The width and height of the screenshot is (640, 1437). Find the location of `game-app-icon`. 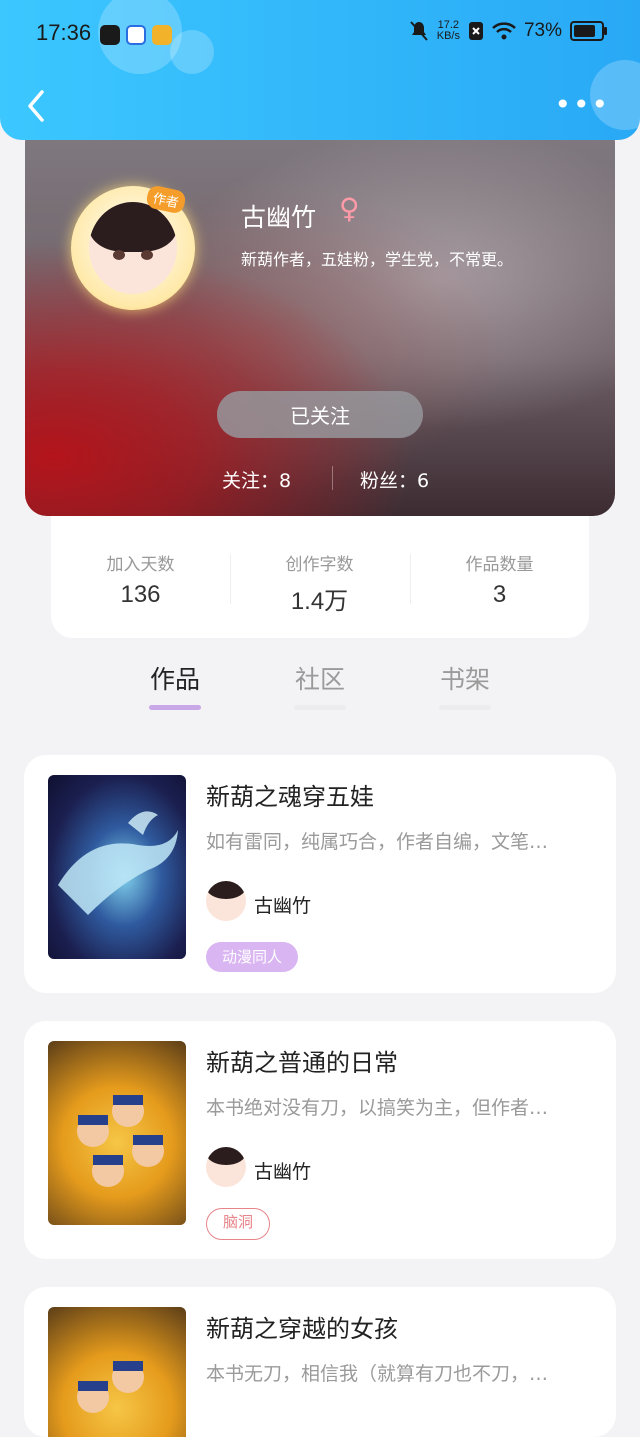

game-app-icon is located at coordinates (162, 35).